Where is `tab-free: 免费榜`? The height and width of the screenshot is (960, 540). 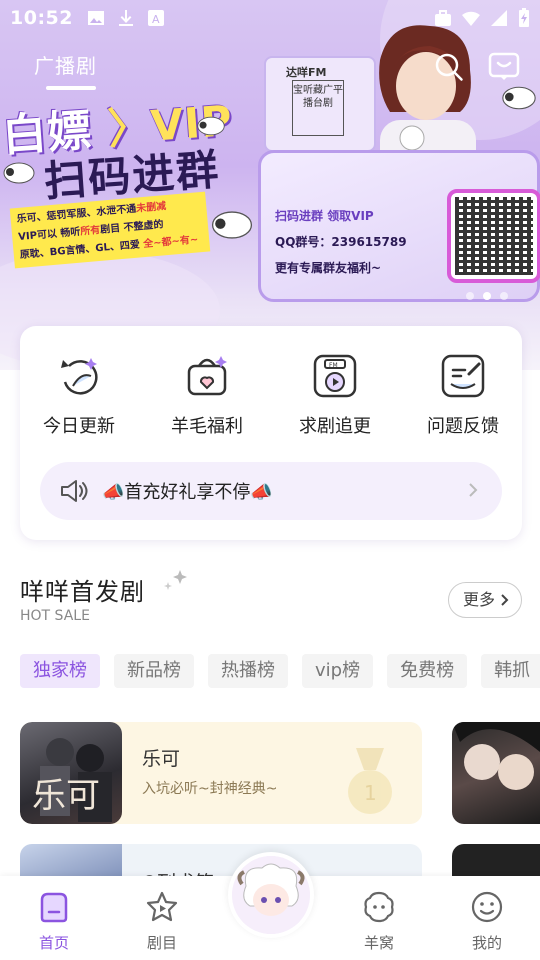 tab-free: 免费榜 is located at coordinates (427, 671).